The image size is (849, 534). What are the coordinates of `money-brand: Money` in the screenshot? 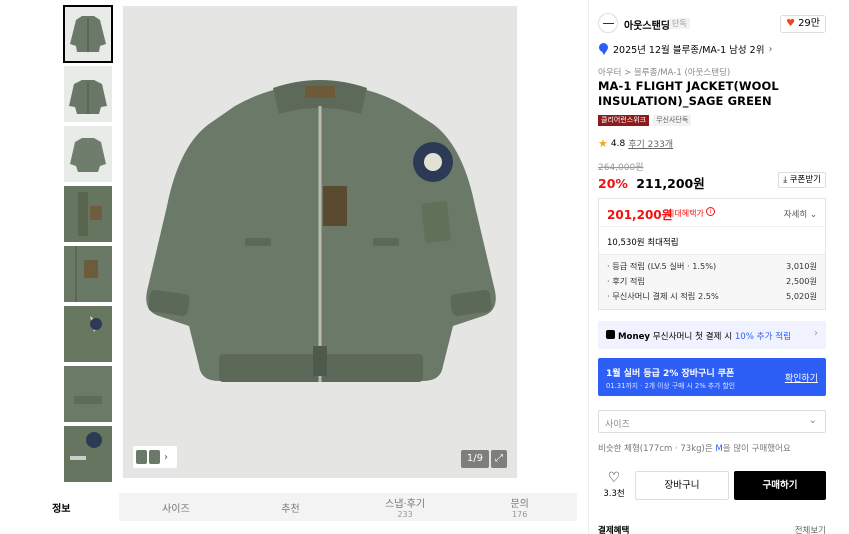 It's located at (634, 337).